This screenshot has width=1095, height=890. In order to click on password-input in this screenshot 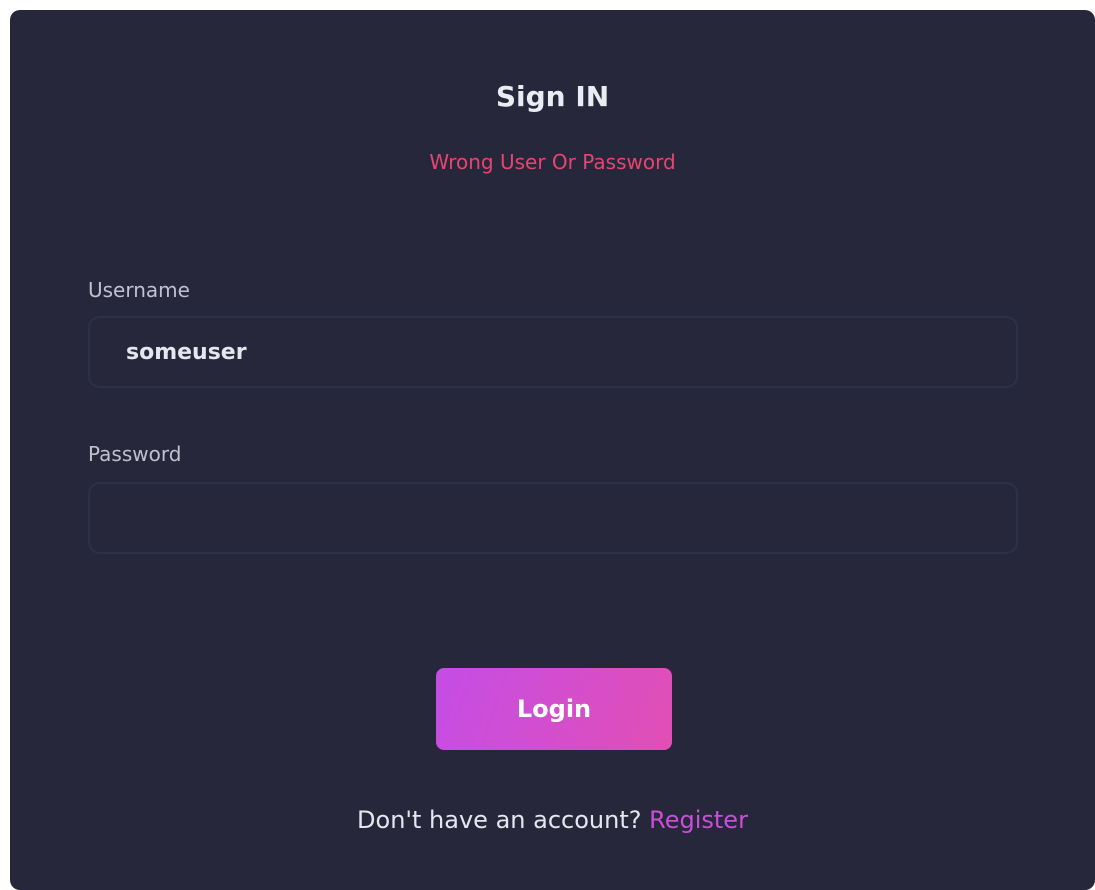, I will do `click(553, 518)`.